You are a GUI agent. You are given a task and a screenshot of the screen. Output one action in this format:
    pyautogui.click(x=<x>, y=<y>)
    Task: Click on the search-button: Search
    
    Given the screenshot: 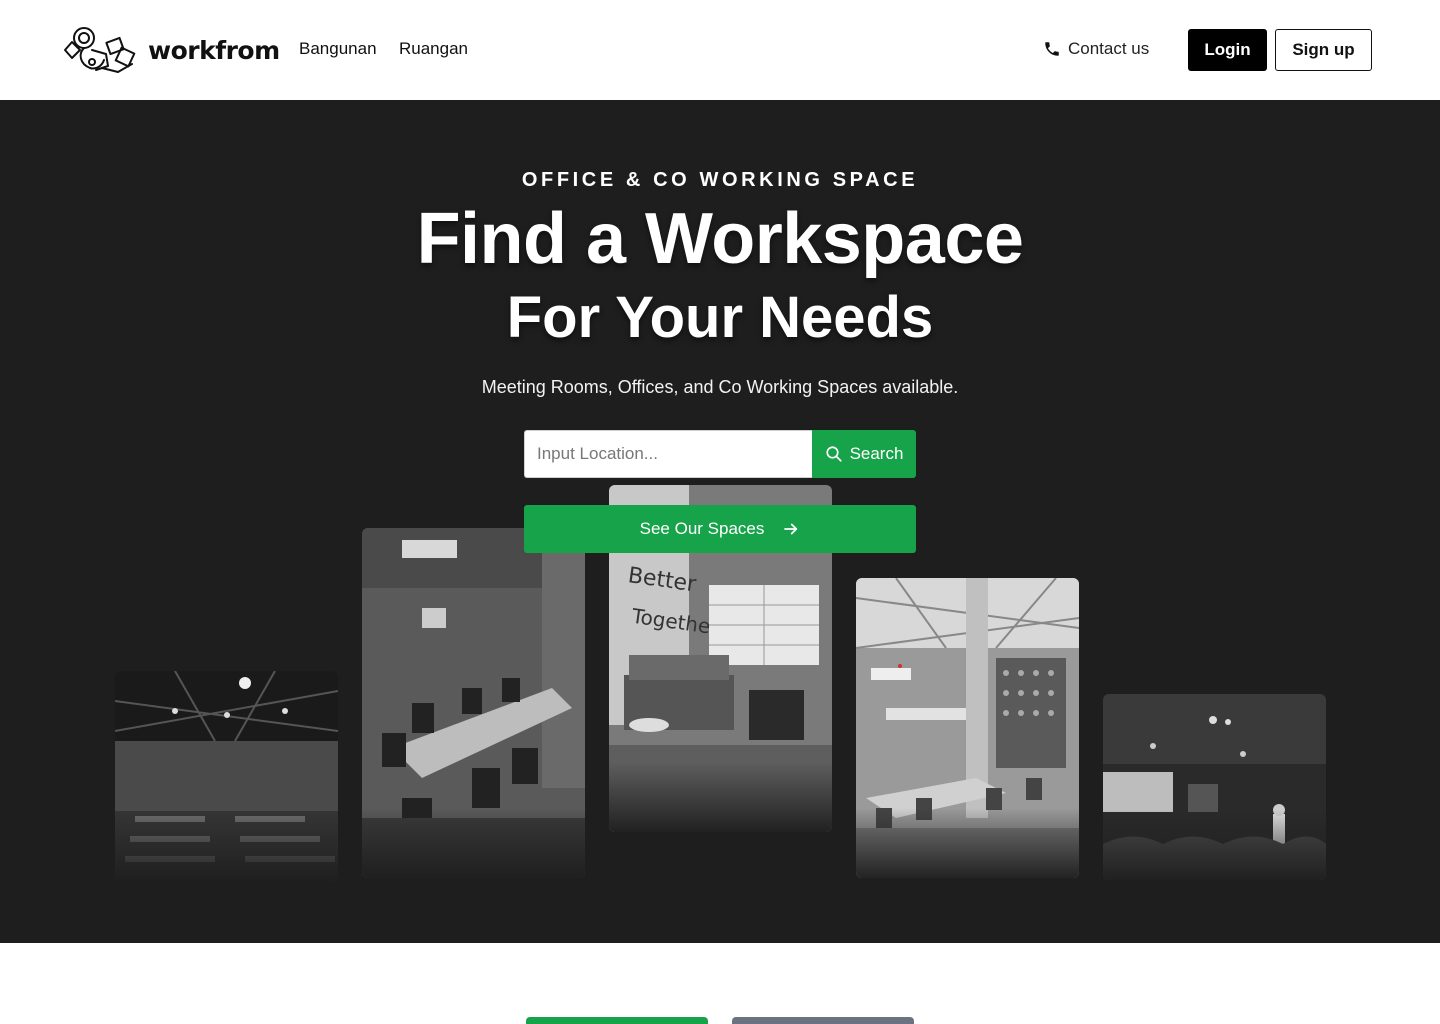 What is the action you would take?
    pyautogui.click(x=864, y=454)
    